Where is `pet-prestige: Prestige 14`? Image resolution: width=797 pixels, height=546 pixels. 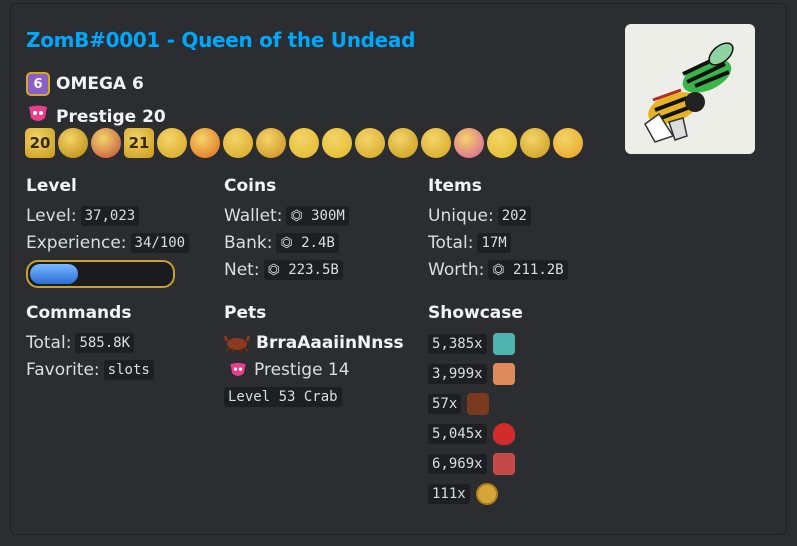
pet-prestige: Prestige 14 is located at coordinates (302, 369).